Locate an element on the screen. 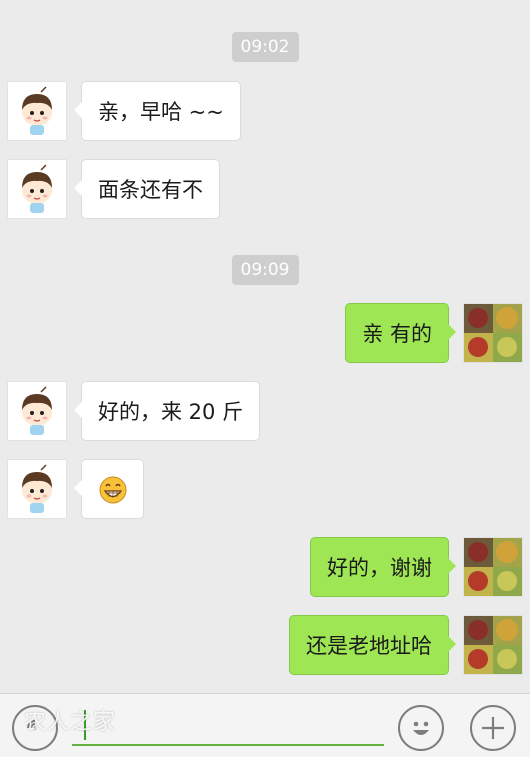 This screenshot has width=530, height=757. emoji-icon is located at coordinates (421, 728).